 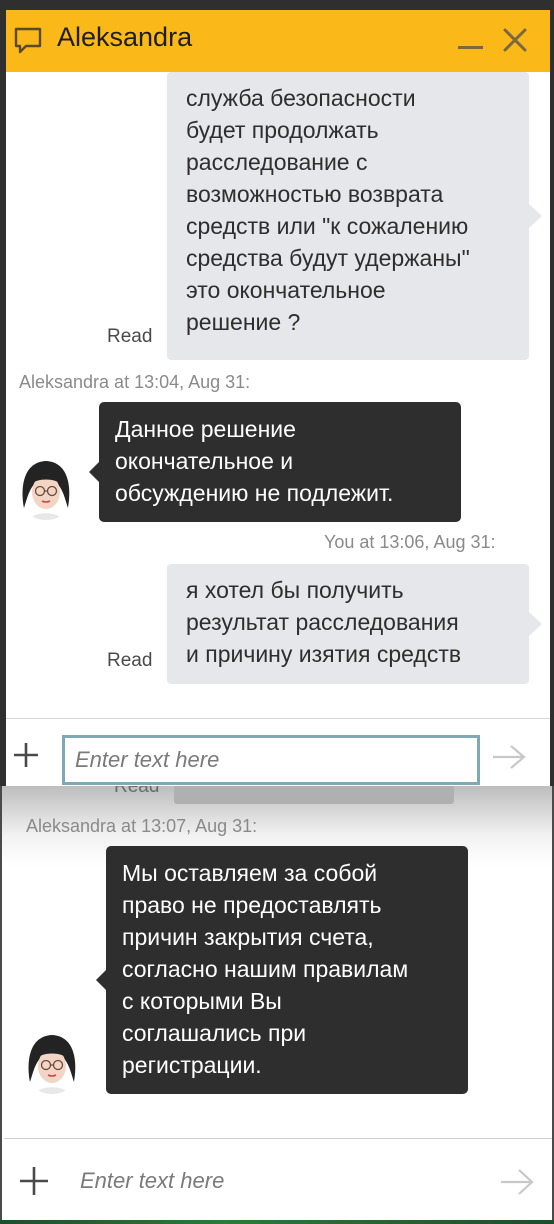 What do you see at coordinates (324, 654) in the screenshot?
I see `message-line: и причину изятия средств` at bounding box center [324, 654].